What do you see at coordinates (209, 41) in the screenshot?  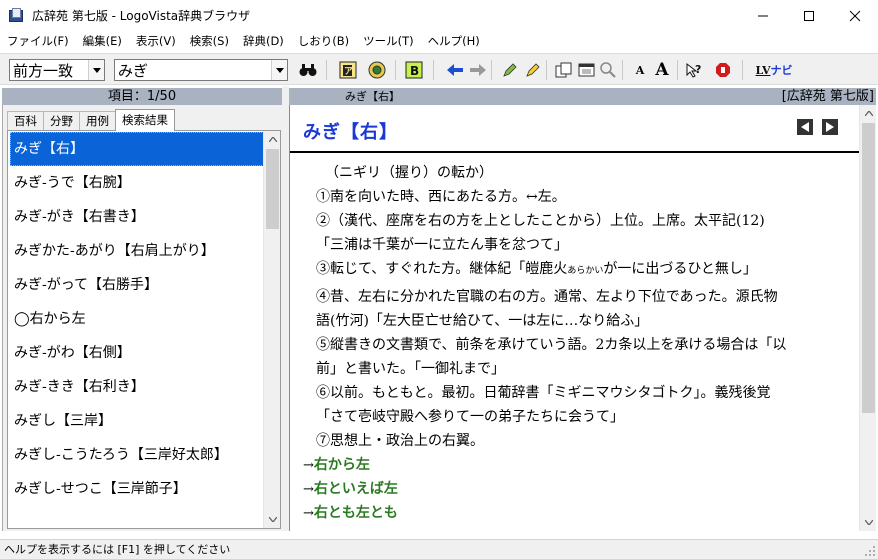 I see `menu-search: 検索(S)` at bounding box center [209, 41].